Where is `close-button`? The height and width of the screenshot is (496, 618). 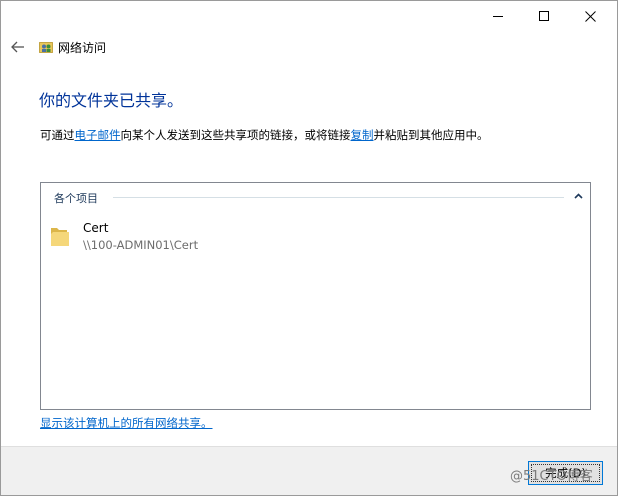 close-button is located at coordinates (590, 16).